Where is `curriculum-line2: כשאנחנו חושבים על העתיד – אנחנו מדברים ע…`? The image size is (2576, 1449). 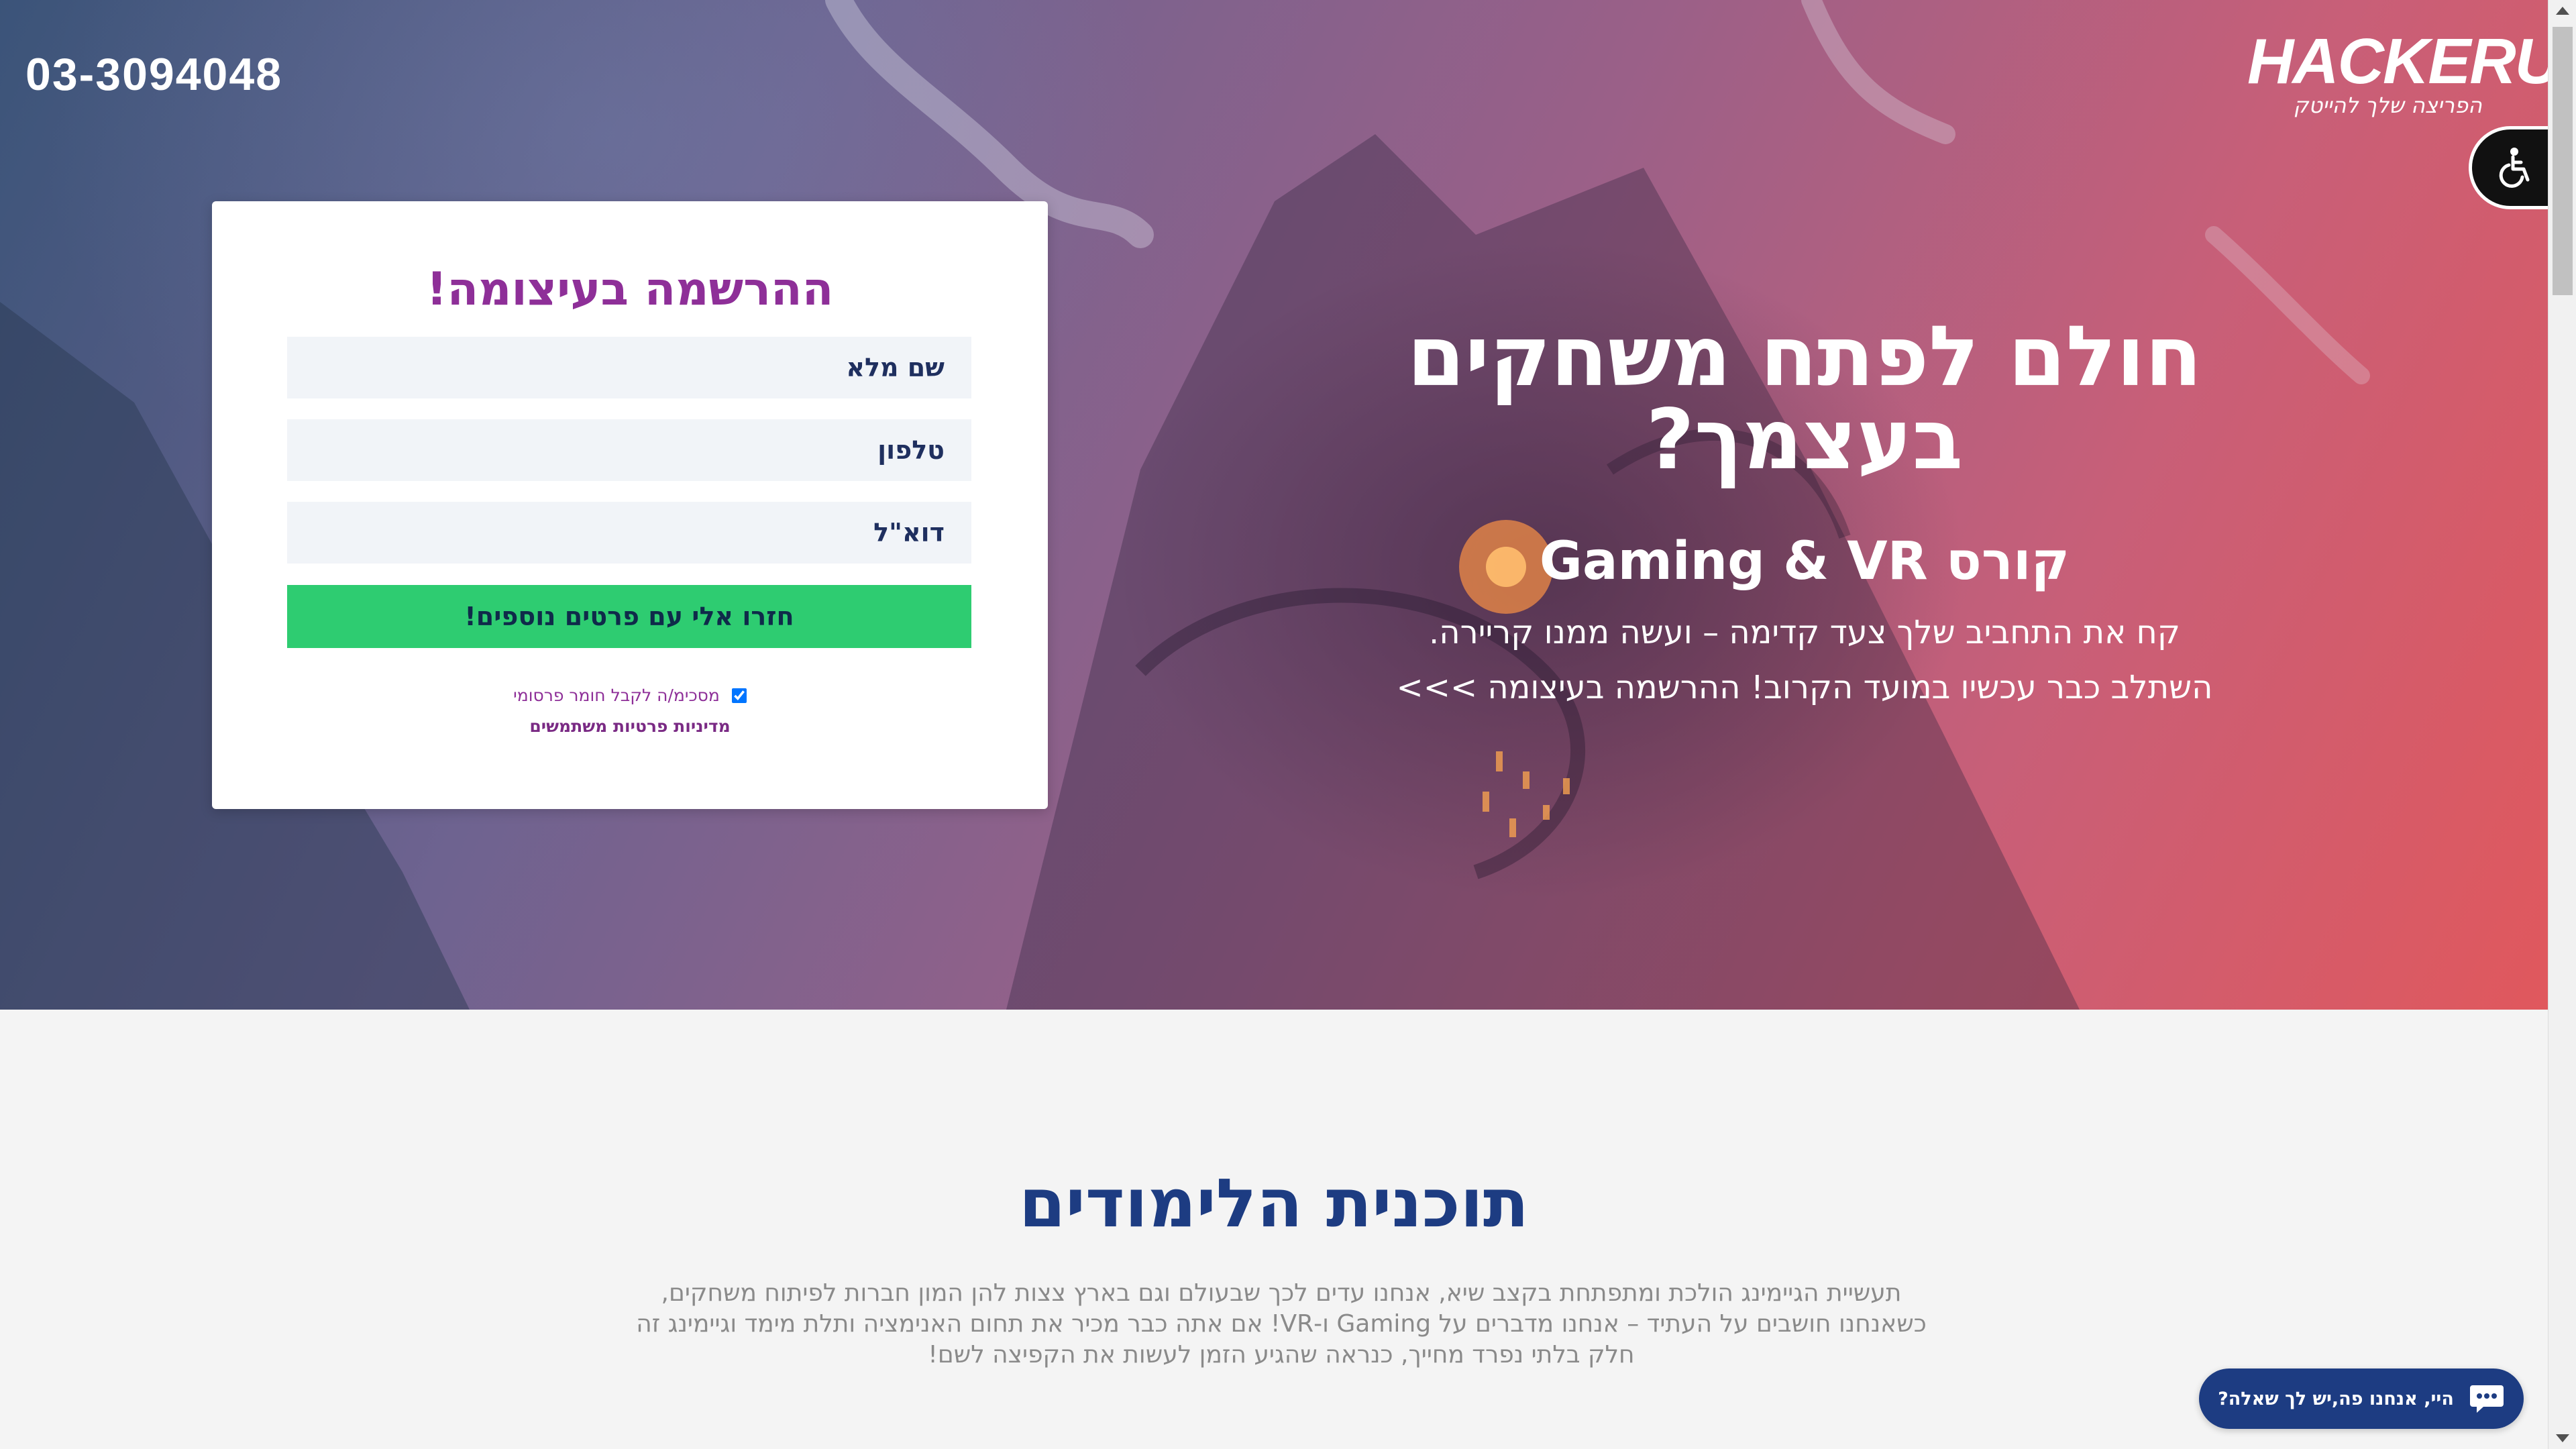 curriculum-line2: כשאנחנו חושבים על העתיד – אנחנו מדברים ע… is located at coordinates (1281, 1324).